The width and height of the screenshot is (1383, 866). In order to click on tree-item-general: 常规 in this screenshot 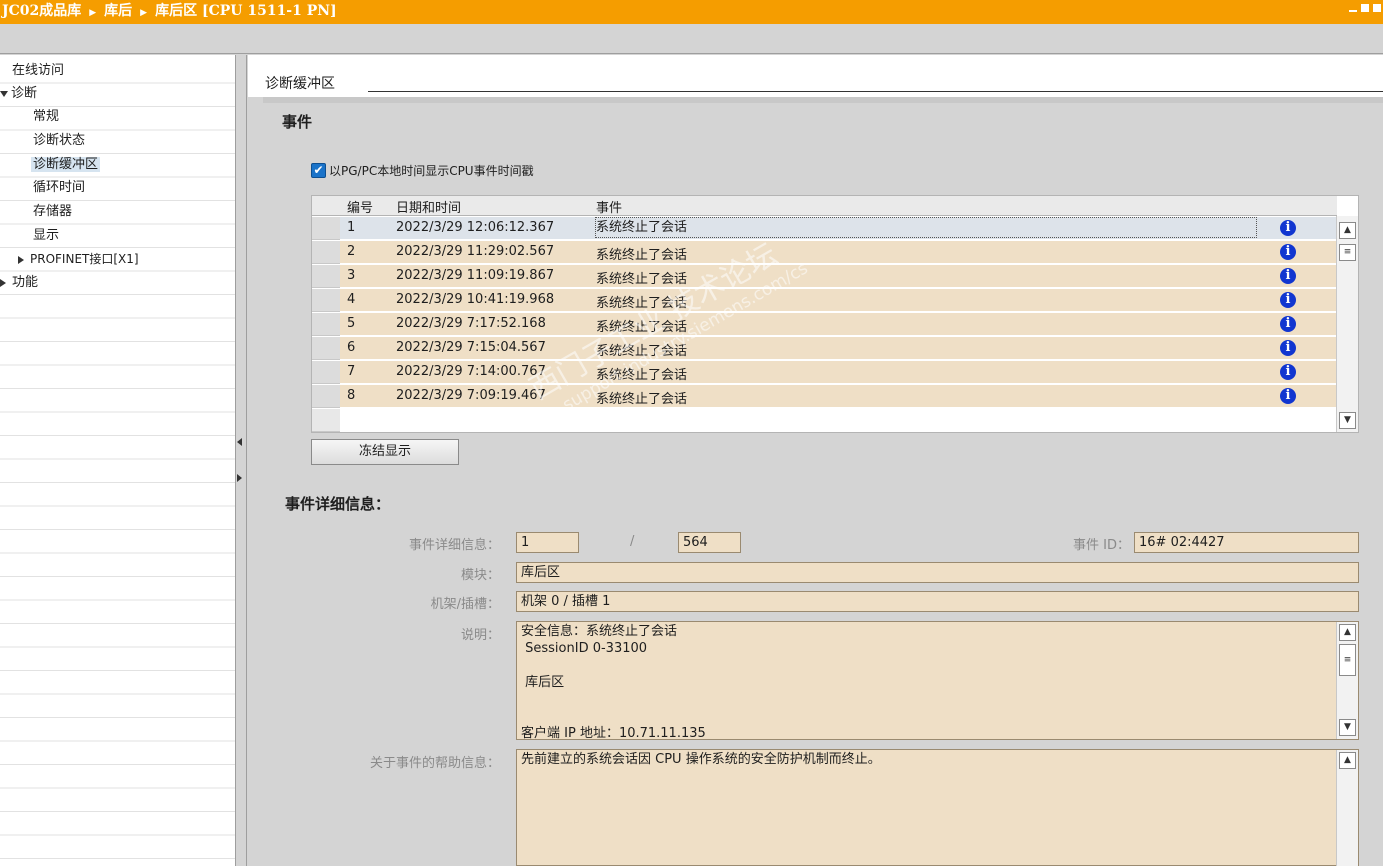, I will do `click(46, 117)`.